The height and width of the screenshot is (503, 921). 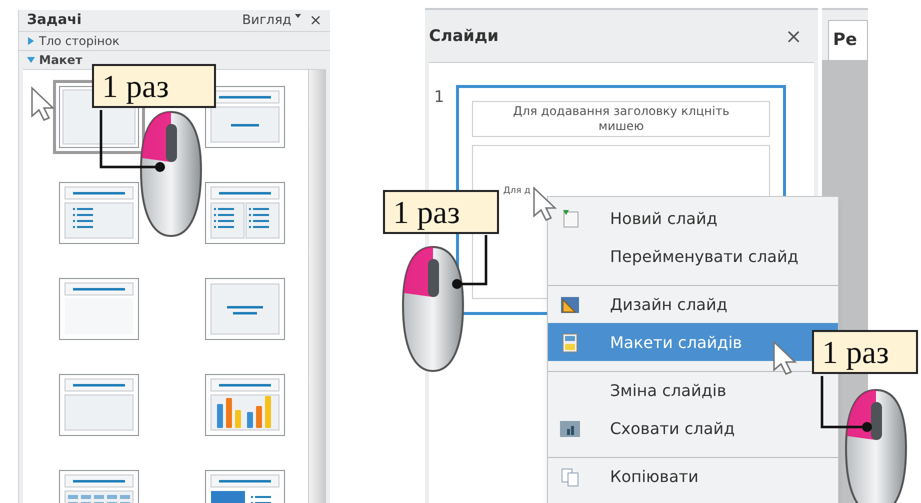 I want to click on body-text: Для д, so click(x=516, y=191).